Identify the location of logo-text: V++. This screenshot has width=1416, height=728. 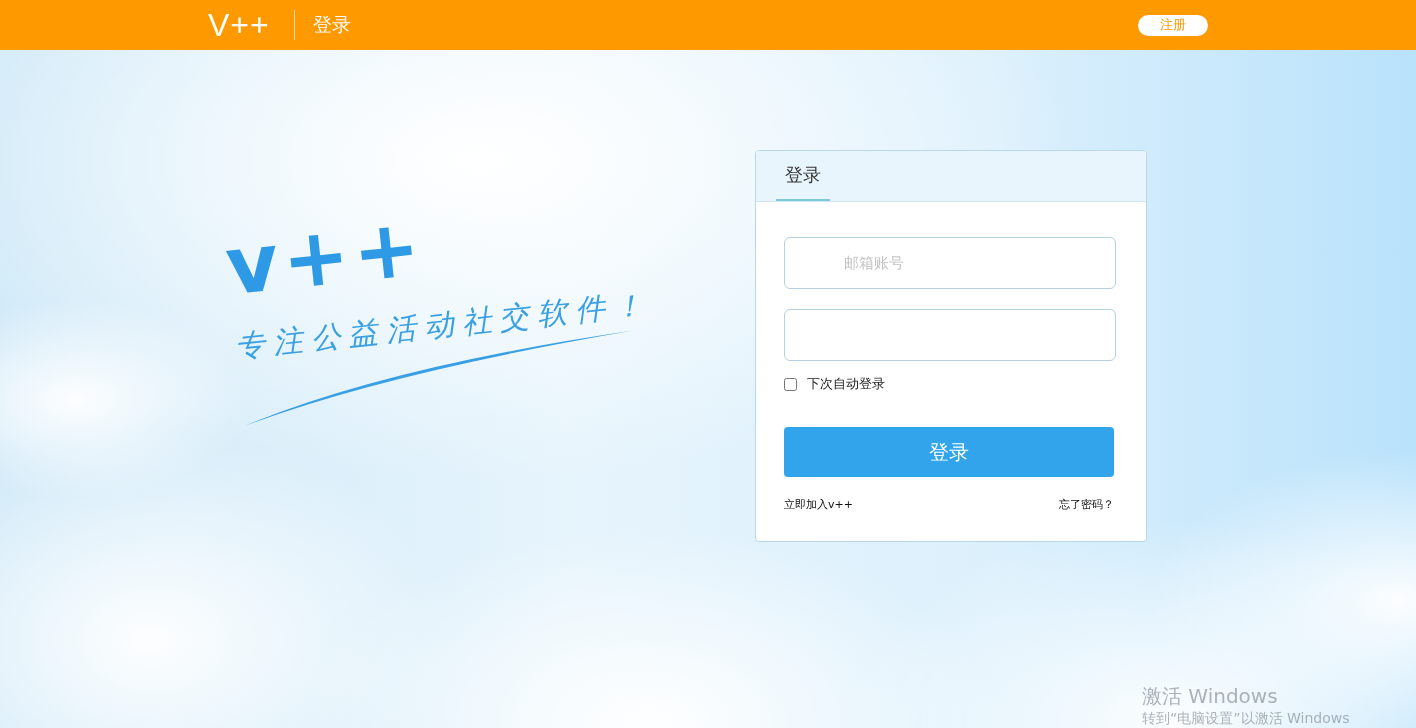
(239, 25).